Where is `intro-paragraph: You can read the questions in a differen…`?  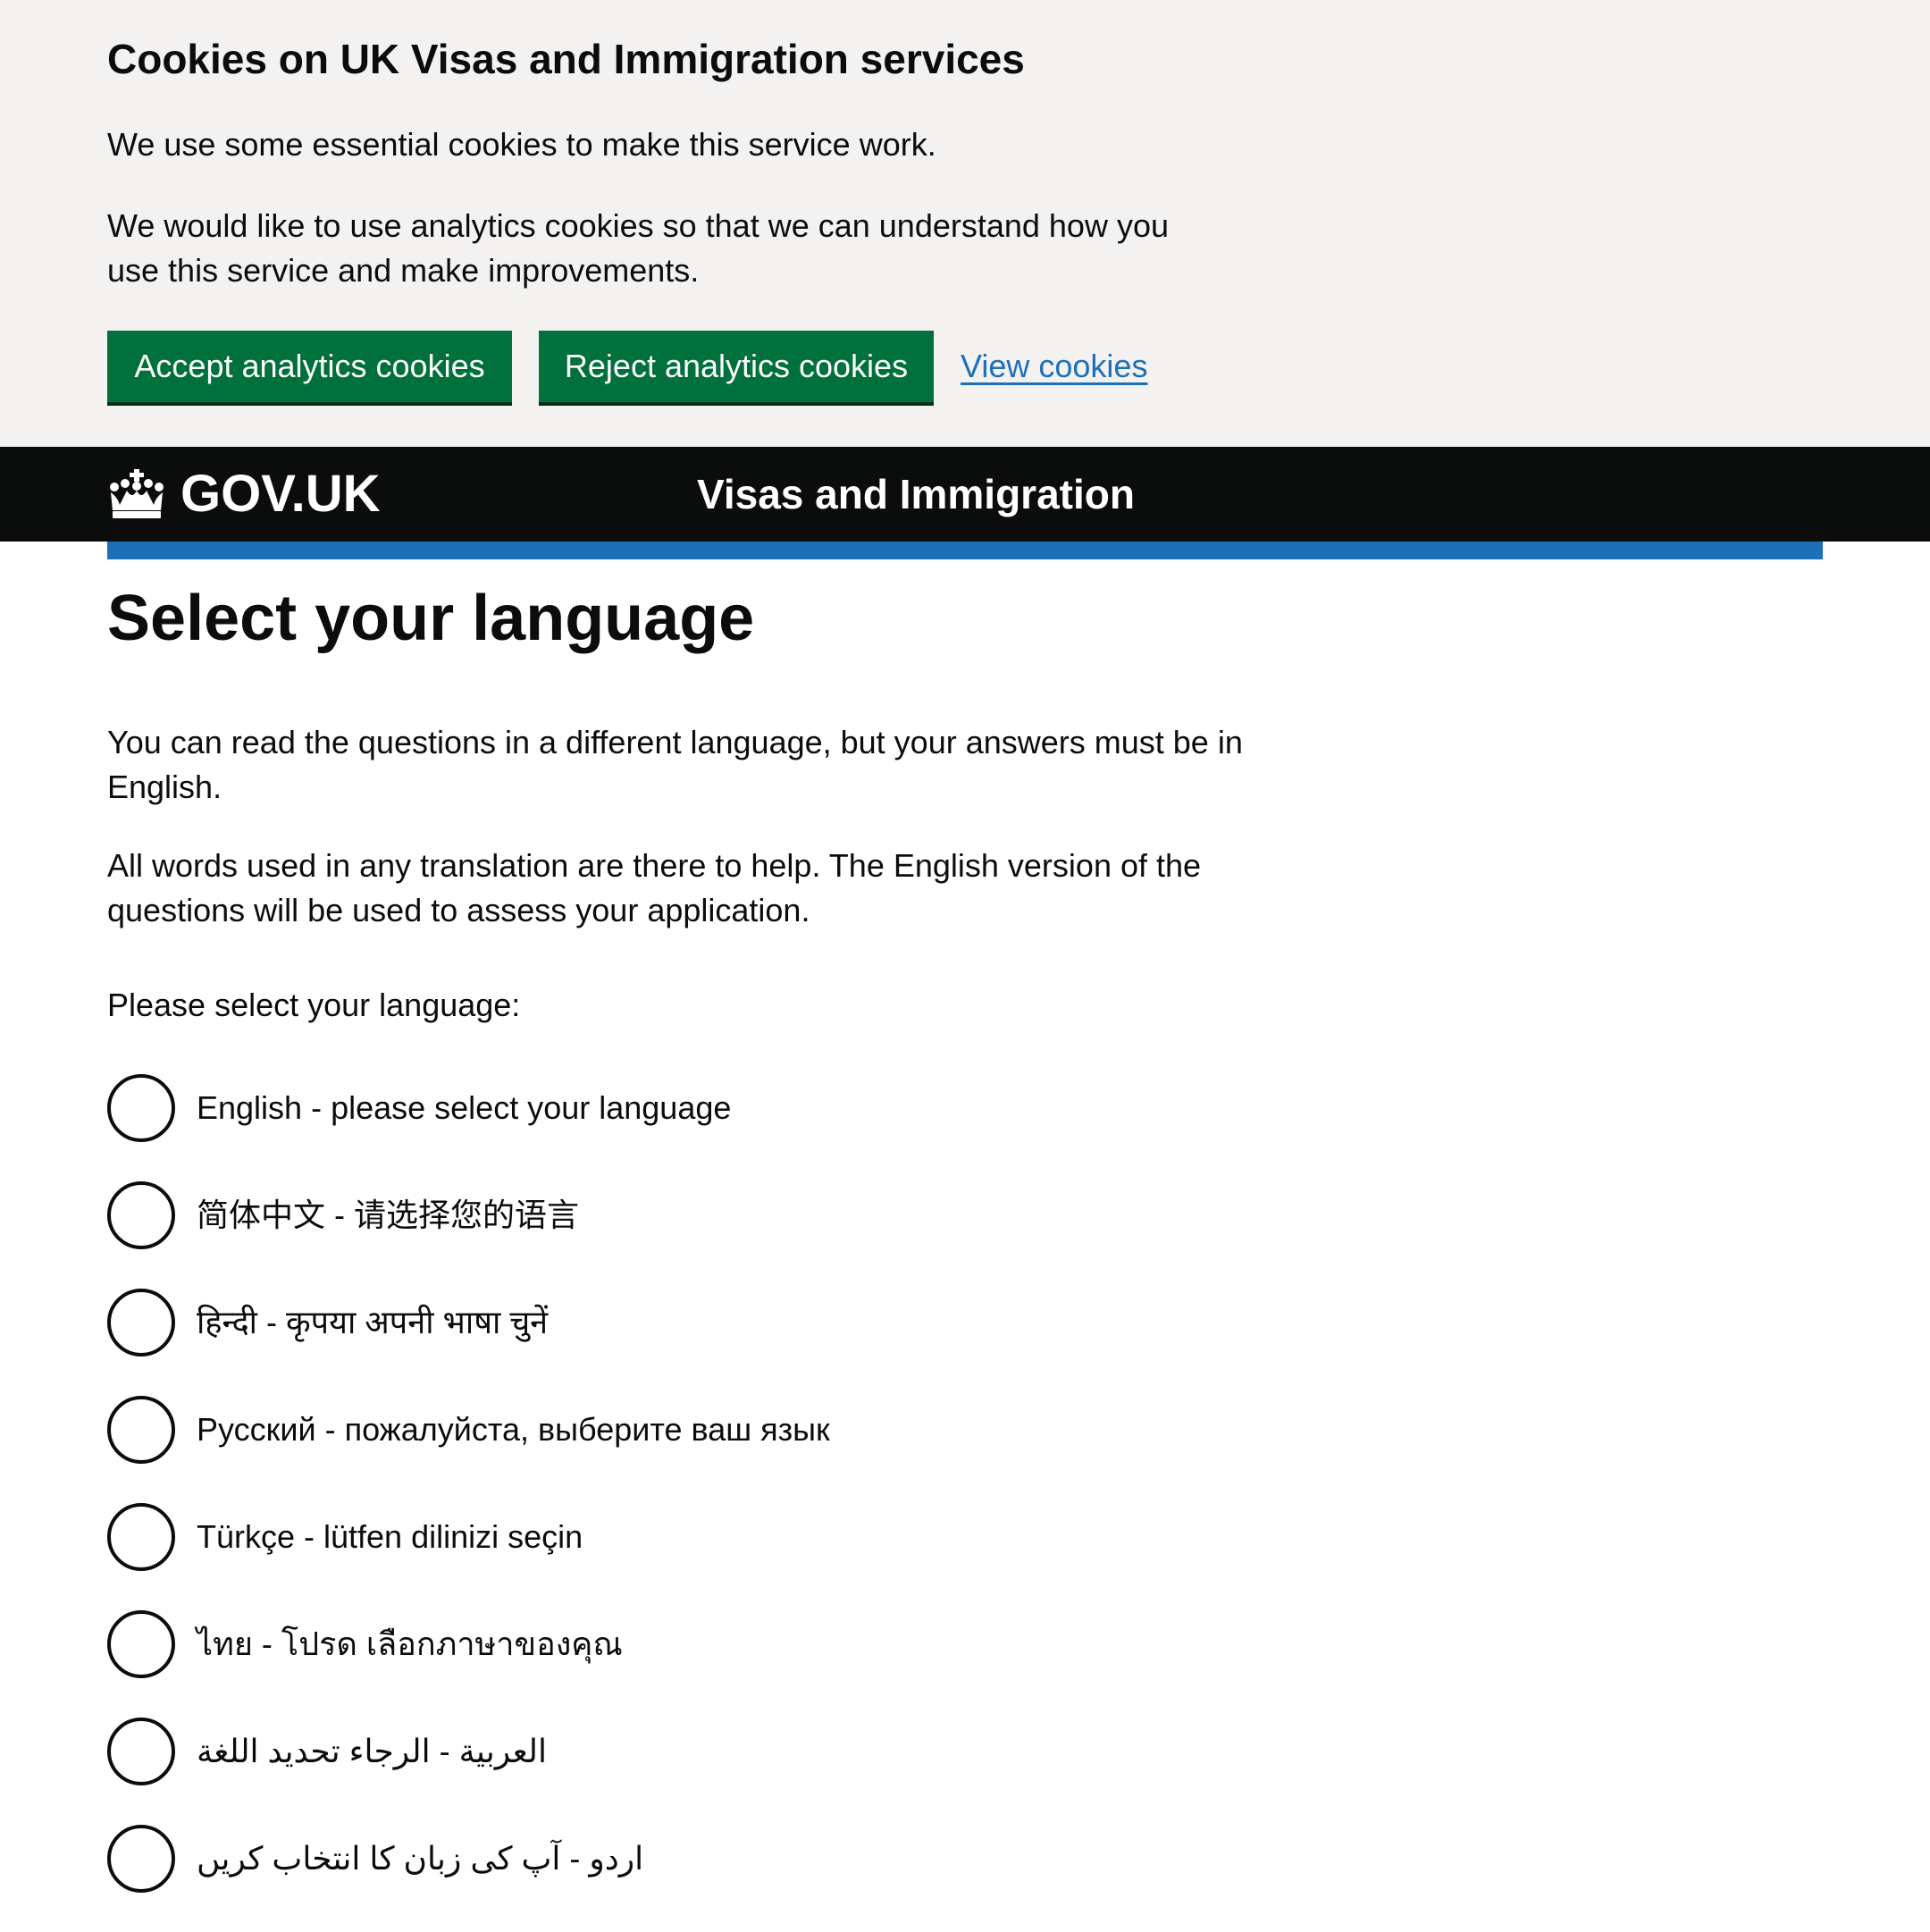
intro-paragraph: You can read the questions in a differen… is located at coordinates (675, 764).